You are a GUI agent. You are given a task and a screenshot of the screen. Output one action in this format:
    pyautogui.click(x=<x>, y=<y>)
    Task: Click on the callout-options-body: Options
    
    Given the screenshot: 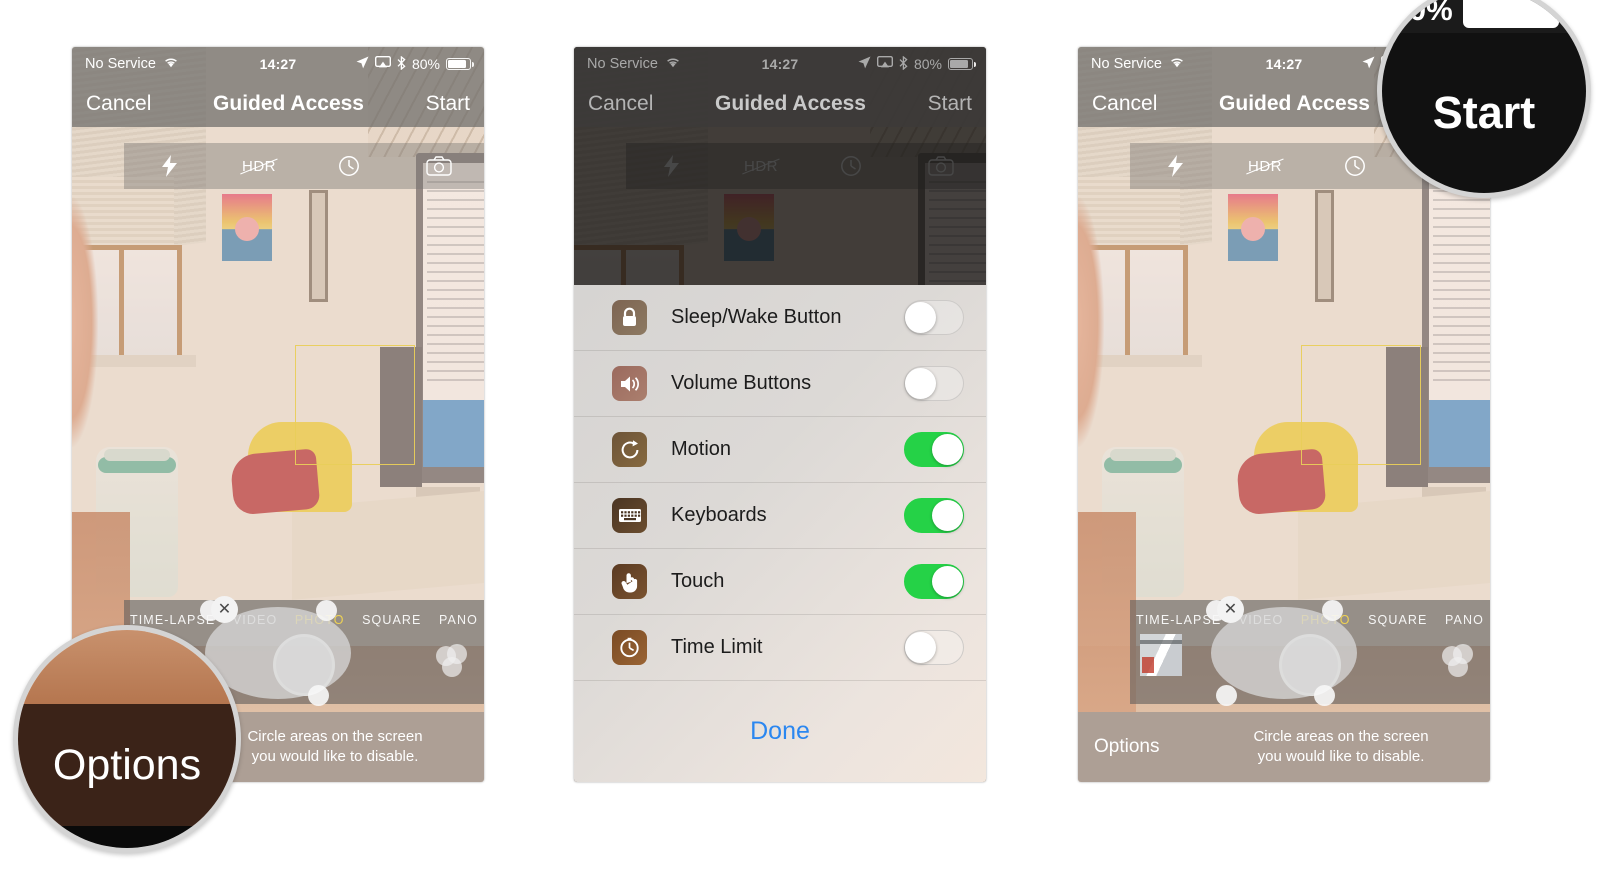 What is the action you would take?
    pyautogui.click(x=127, y=765)
    